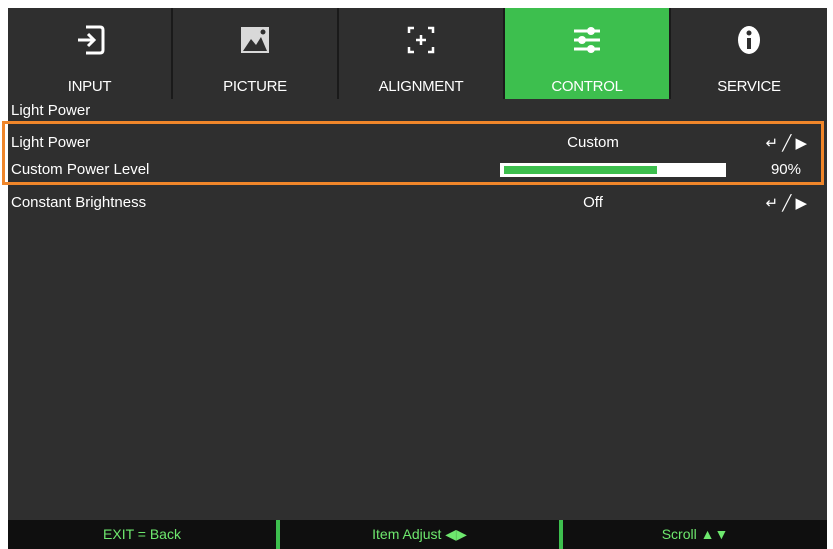 The image size is (833, 549). What do you see at coordinates (586, 53) in the screenshot?
I see `tab-control: CONTROL` at bounding box center [586, 53].